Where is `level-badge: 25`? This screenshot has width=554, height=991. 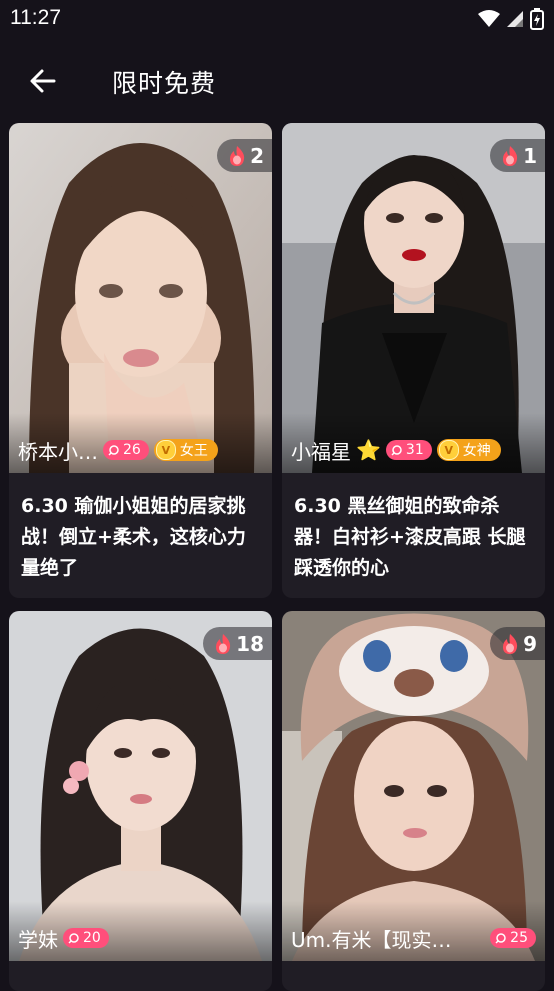 level-badge: 25 is located at coordinates (513, 938).